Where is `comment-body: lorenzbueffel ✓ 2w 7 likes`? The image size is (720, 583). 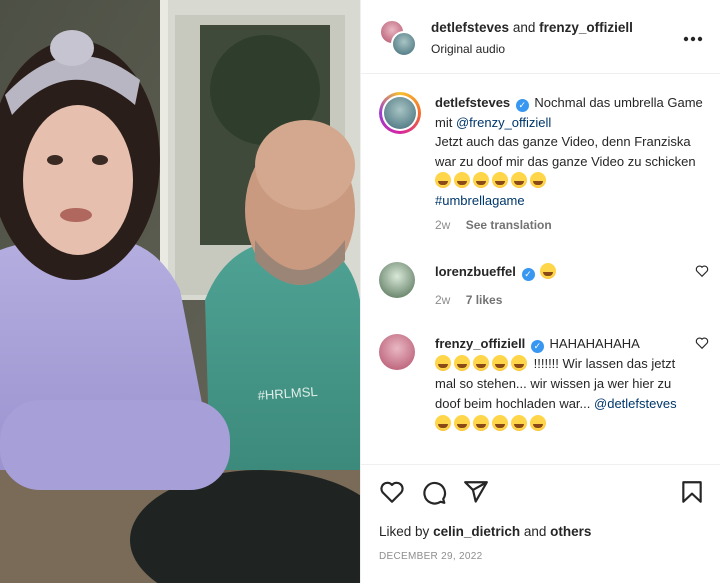 comment-body: lorenzbueffel ✓ 2w 7 likes is located at coordinates (560, 286).